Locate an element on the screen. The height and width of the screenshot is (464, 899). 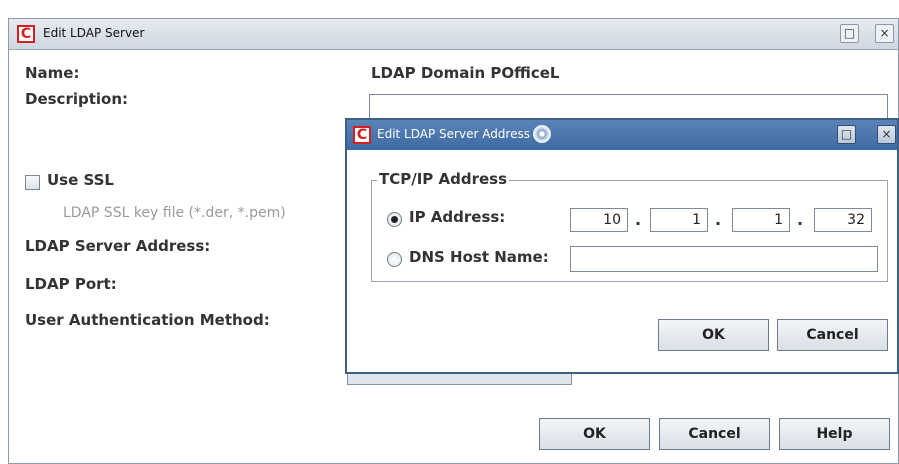
address-dialog-title: Edit LDAP Server Address is located at coordinates (453, 134).